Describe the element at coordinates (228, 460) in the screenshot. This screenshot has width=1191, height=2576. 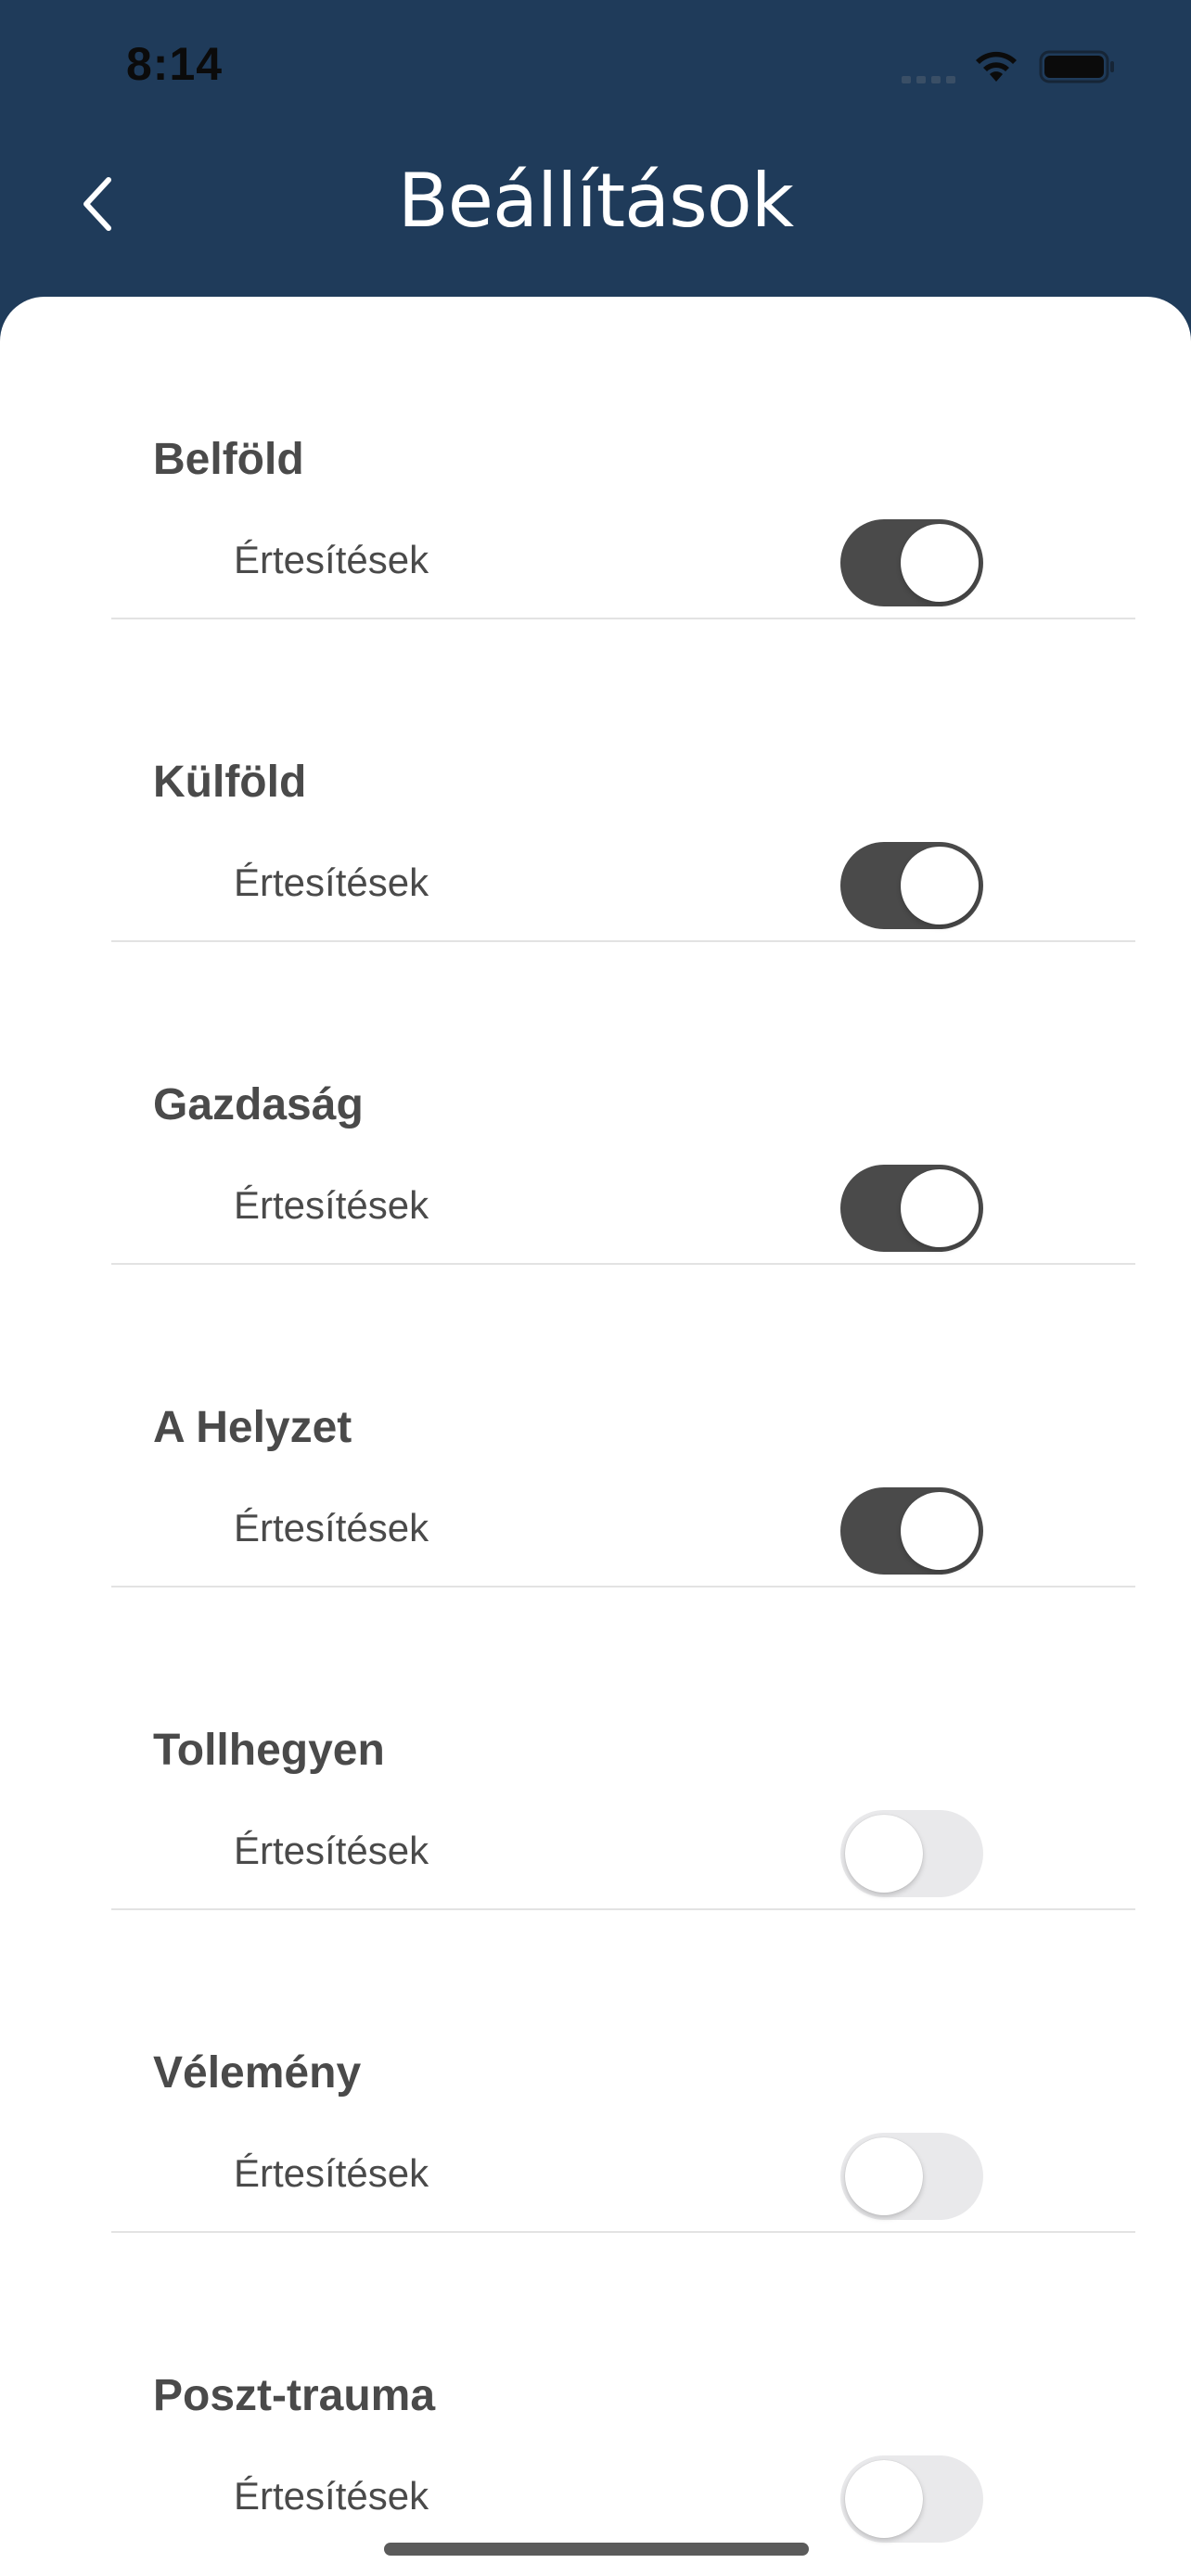
I see `section-title: Belföld` at that location.